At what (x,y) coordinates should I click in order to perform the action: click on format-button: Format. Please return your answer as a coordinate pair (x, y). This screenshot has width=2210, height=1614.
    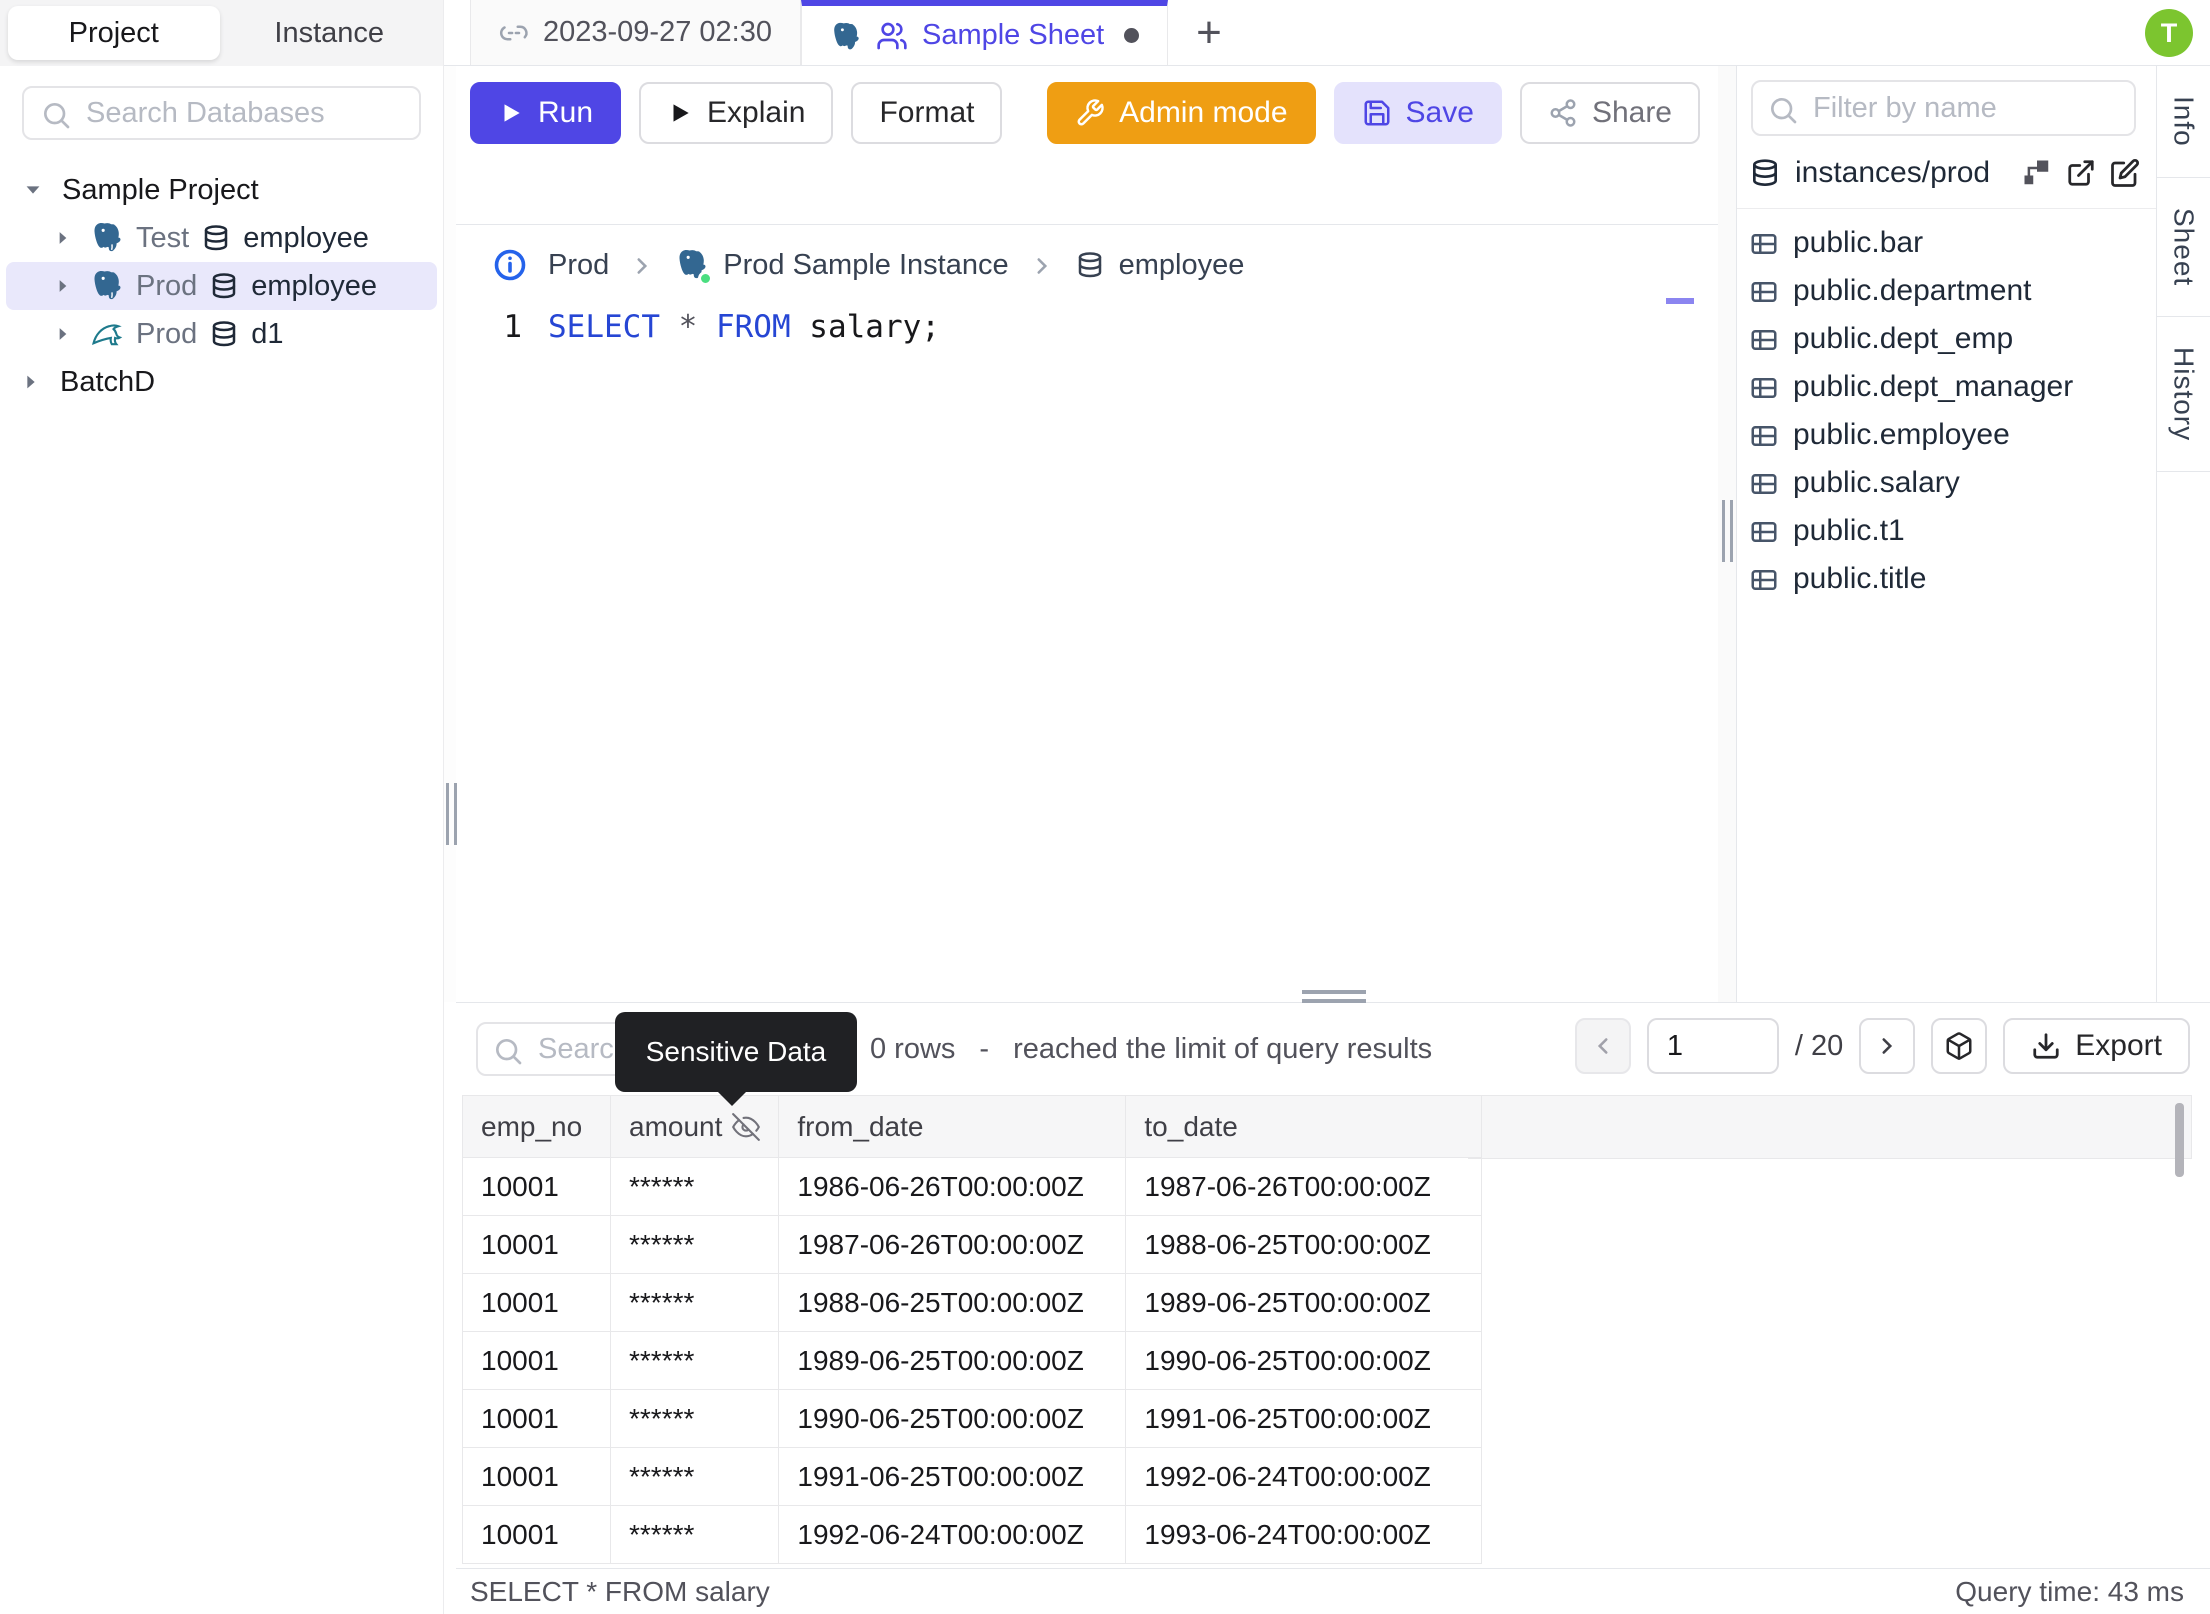
    Looking at the image, I should click on (927, 113).